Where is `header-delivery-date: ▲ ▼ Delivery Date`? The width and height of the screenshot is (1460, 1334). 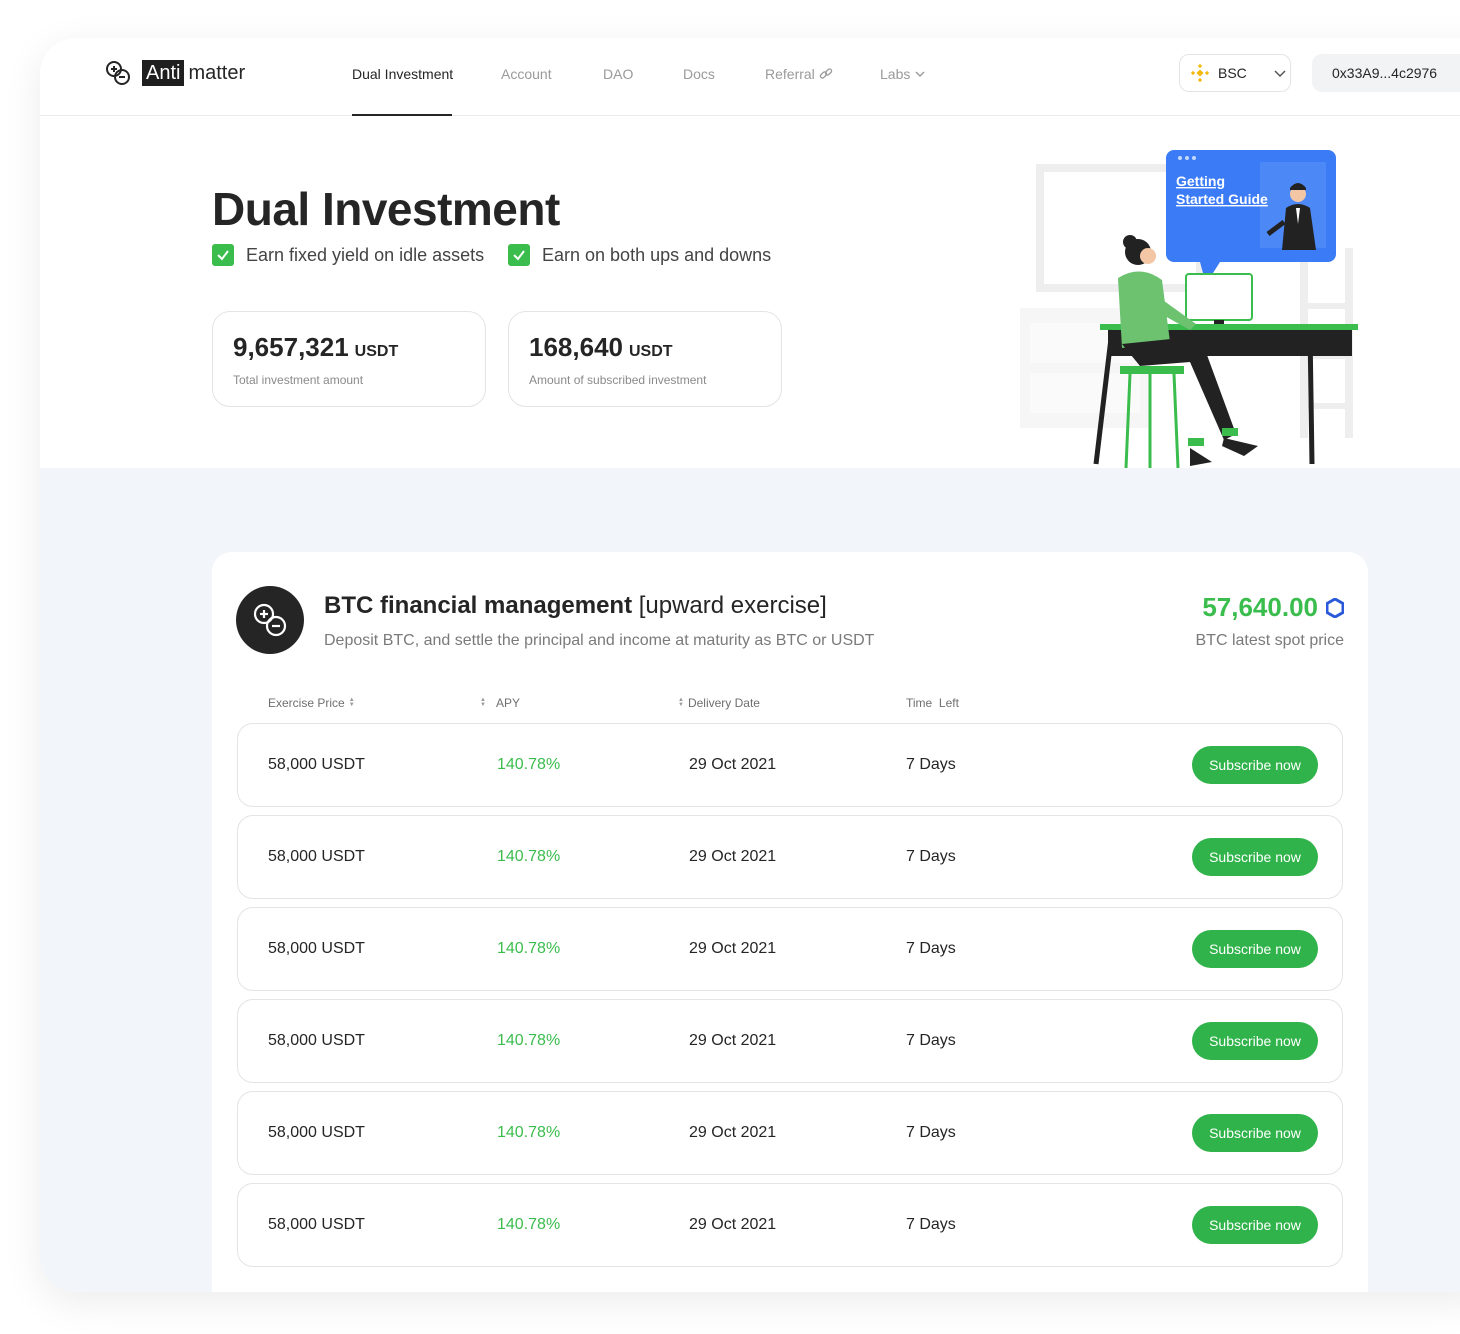
header-delivery-date: ▲ ▼ Delivery Date is located at coordinates (719, 703).